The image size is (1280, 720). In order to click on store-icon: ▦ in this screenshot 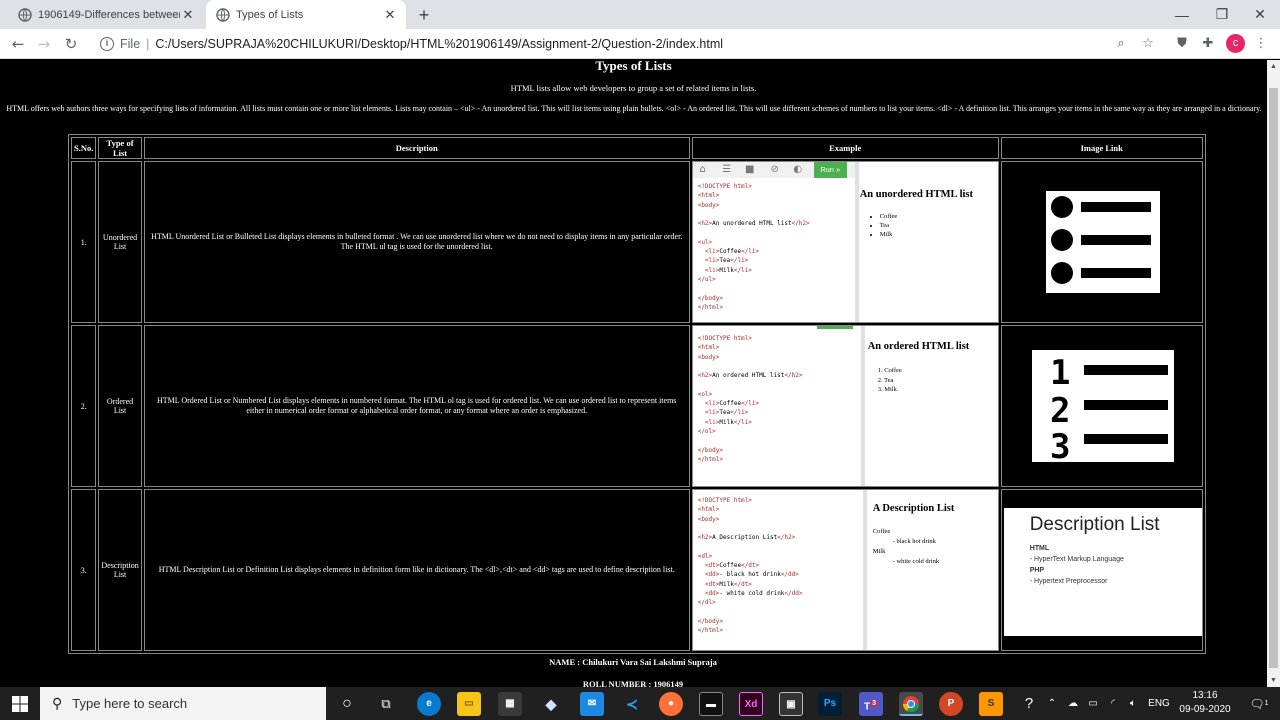, I will do `click(510, 704)`.